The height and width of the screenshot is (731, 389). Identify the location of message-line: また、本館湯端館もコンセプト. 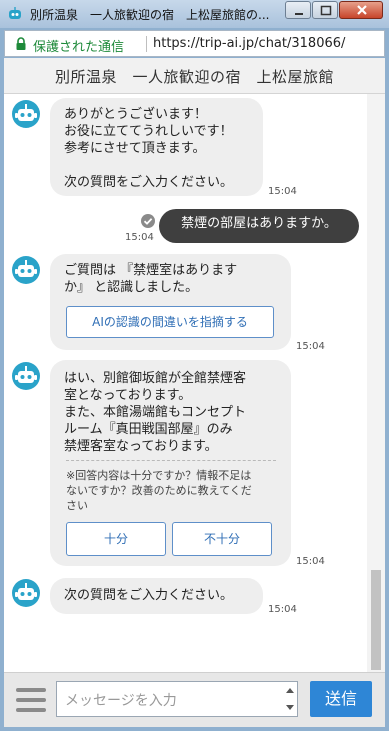
(155, 412).